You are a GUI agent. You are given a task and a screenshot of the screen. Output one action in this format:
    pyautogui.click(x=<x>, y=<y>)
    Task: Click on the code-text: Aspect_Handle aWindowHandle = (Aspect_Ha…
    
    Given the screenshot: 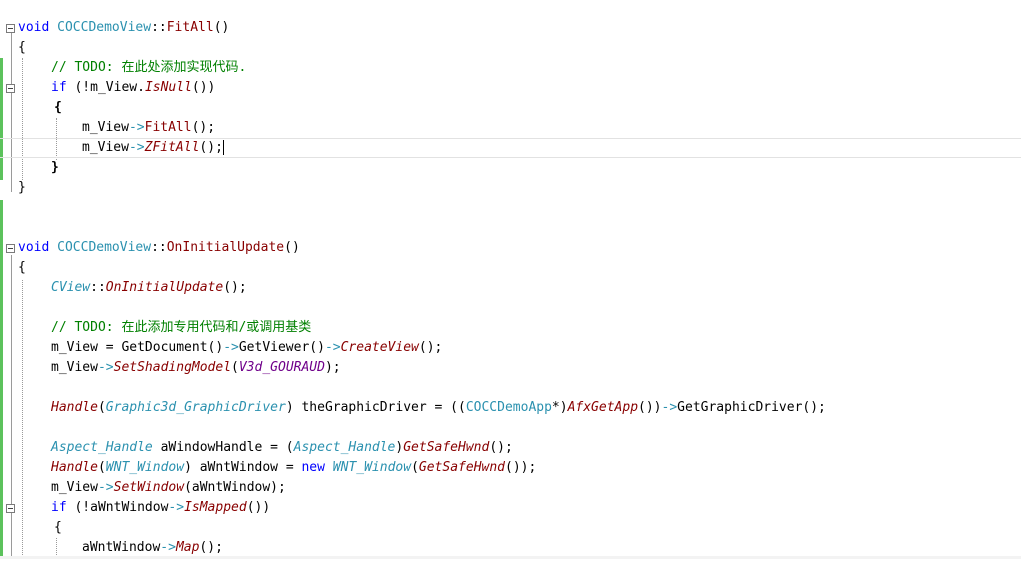 What is the action you would take?
    pyautogui.click(x=282, y=447)
    